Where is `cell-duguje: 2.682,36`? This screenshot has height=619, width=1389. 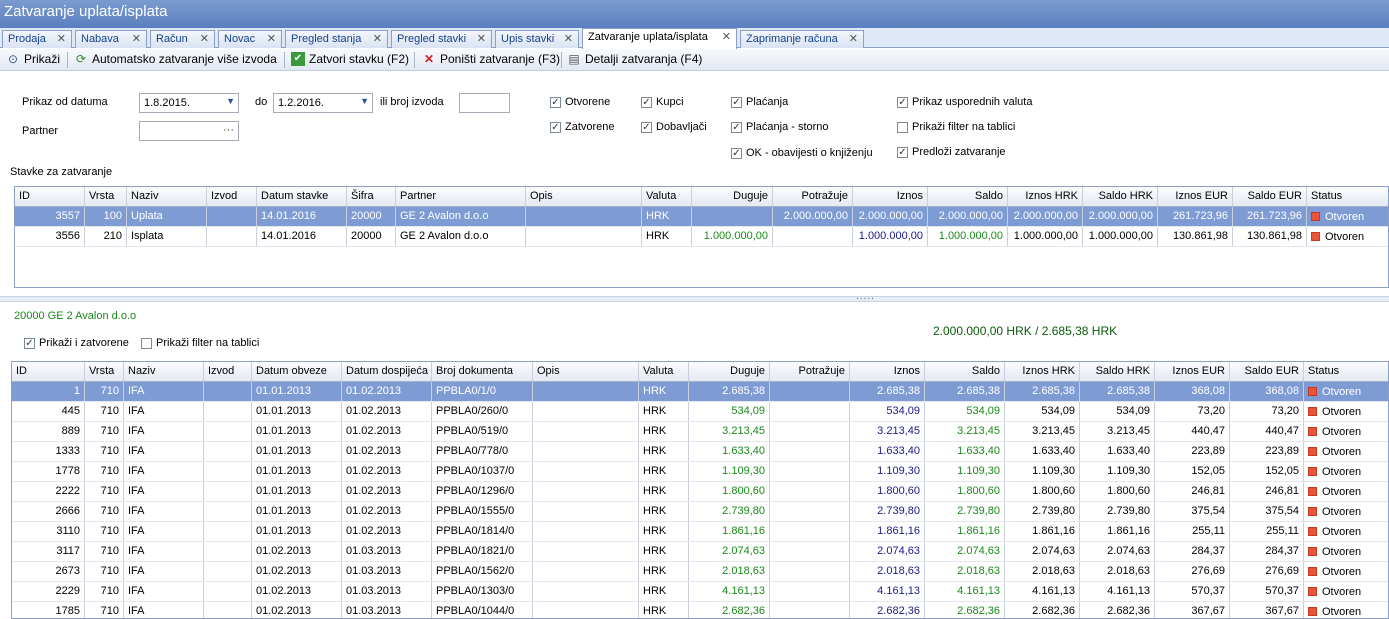
cell-duguje: 2.682,36 is located at coordinates (729, 610).